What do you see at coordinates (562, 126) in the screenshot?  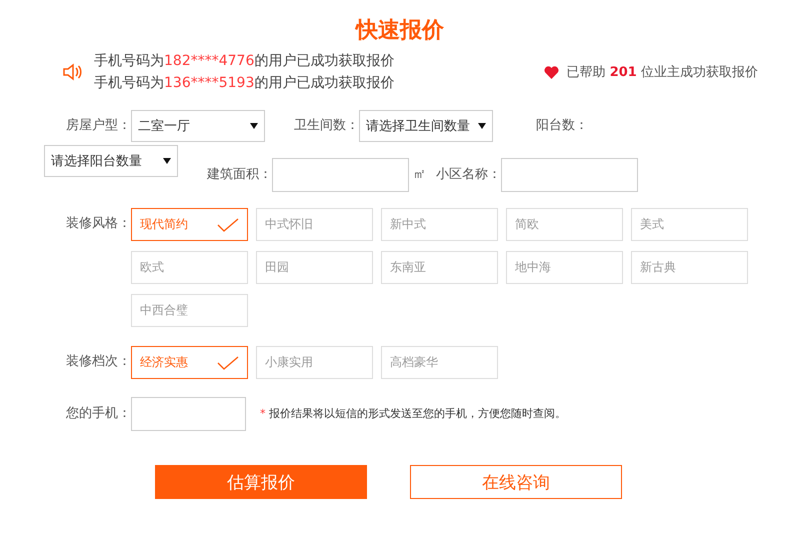 I see `field-label: 阳台数：` at bounding box center [562, 126].